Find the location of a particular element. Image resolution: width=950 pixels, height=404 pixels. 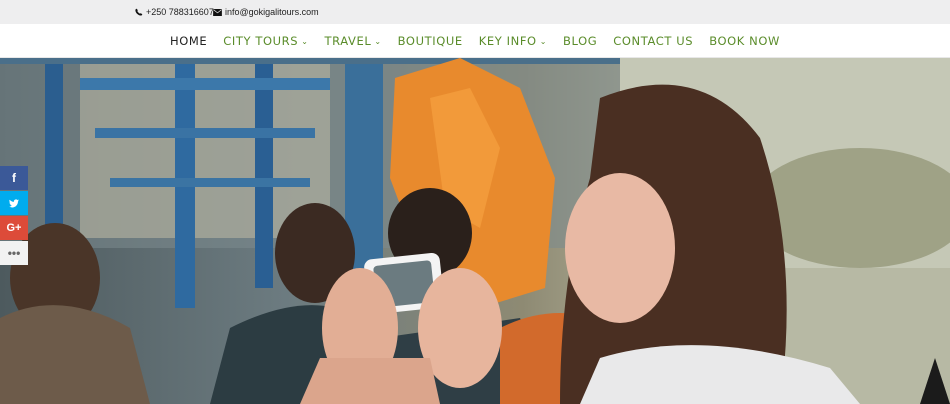

nav-item-book-now: BOOK NOW is located at coordinates (744, 41).